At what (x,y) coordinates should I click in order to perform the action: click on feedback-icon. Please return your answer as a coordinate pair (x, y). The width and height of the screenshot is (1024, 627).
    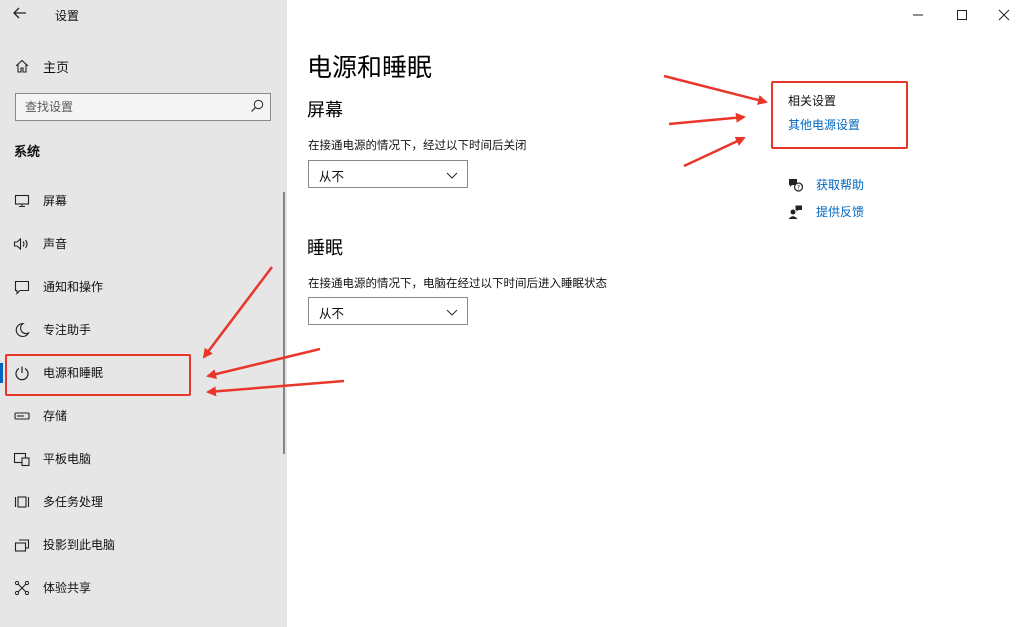
    Looking at the image, I should click on (796, 212).